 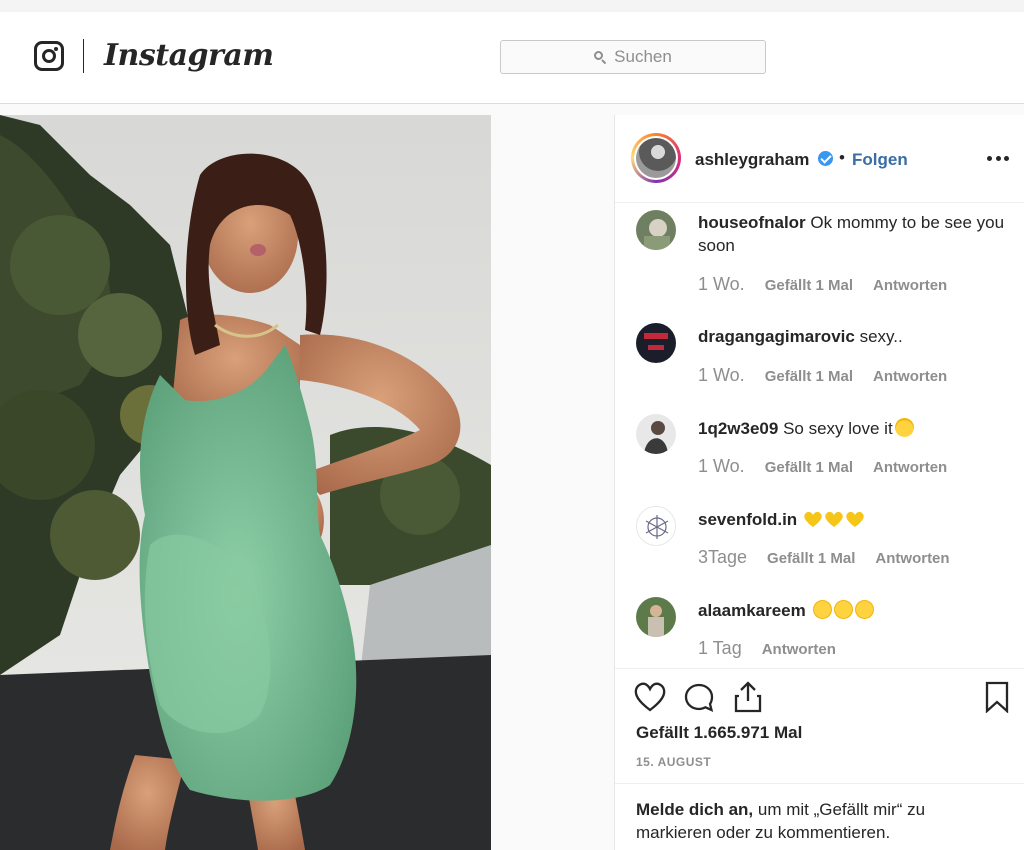 What do you see at coordinates (748, 697) in the screenshot?
I see `share-icon` at bounding box center [748, 697].